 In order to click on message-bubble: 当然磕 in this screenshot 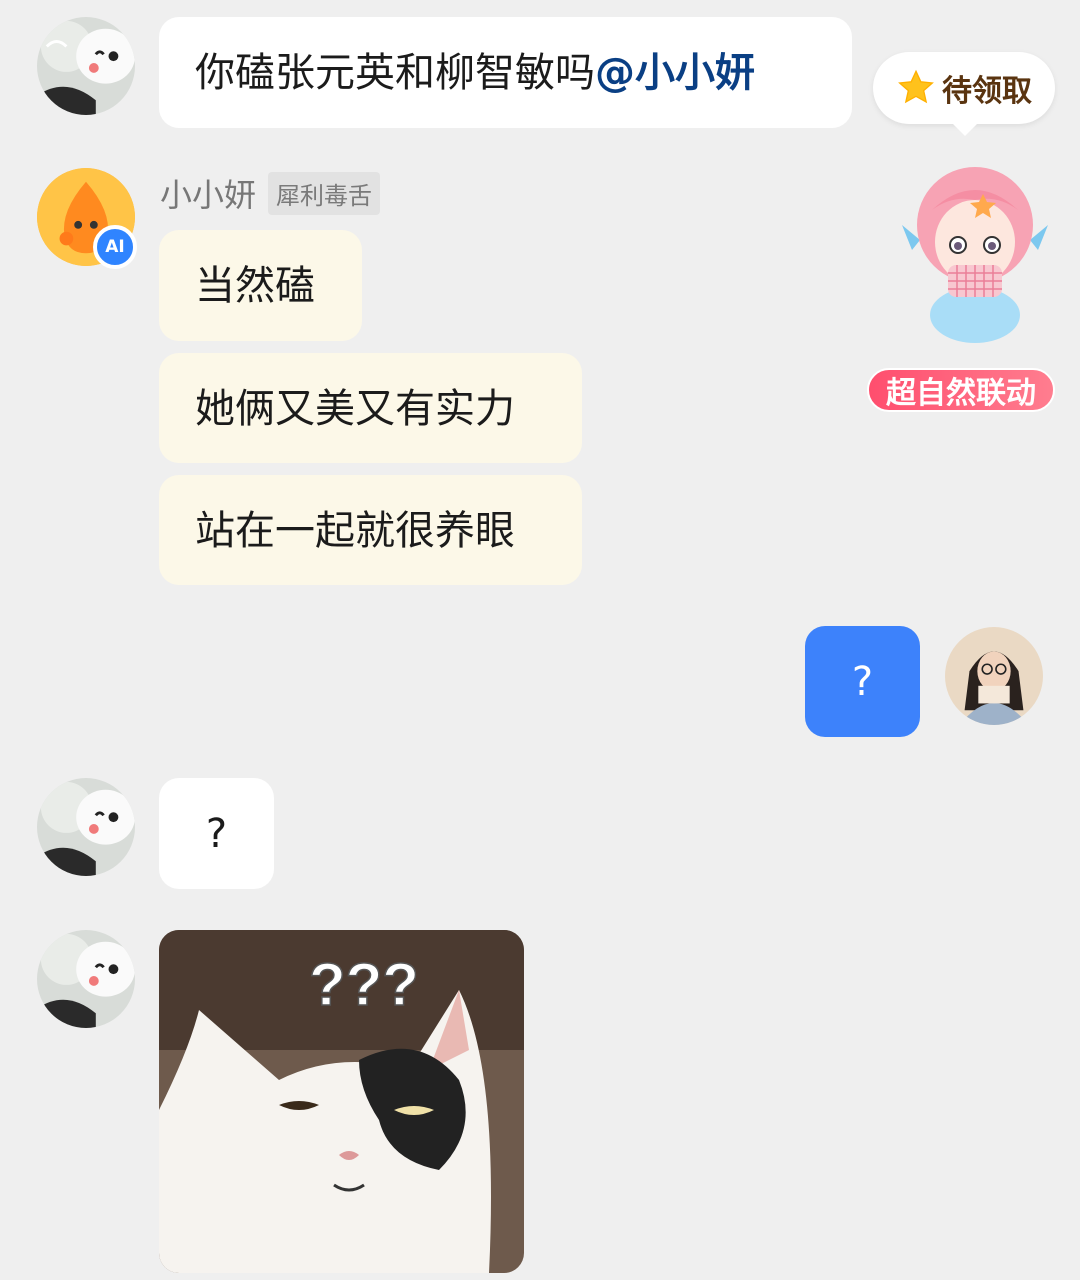, I will do `click(260, 285)`.